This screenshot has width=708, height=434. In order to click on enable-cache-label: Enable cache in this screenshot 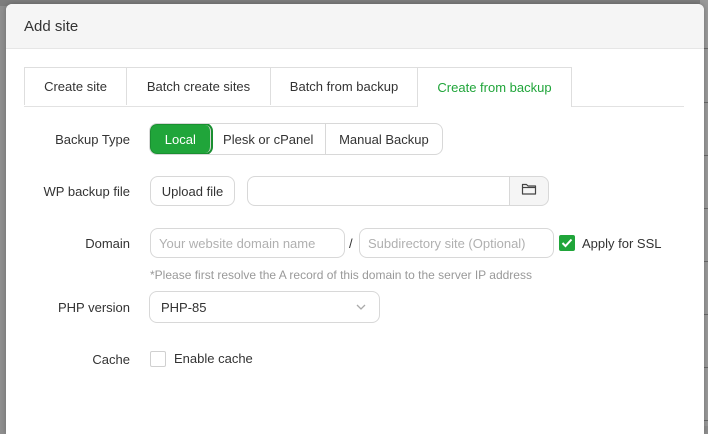, I will do `click(213, 358)`.